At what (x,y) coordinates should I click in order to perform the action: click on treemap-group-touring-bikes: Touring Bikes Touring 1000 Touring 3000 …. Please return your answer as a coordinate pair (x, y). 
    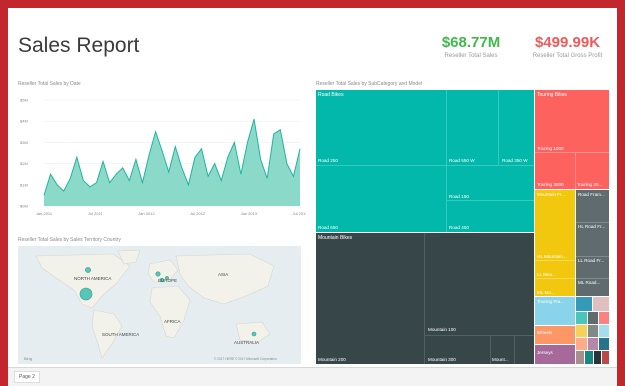
    Looking at the image, I should click on (572, 139).